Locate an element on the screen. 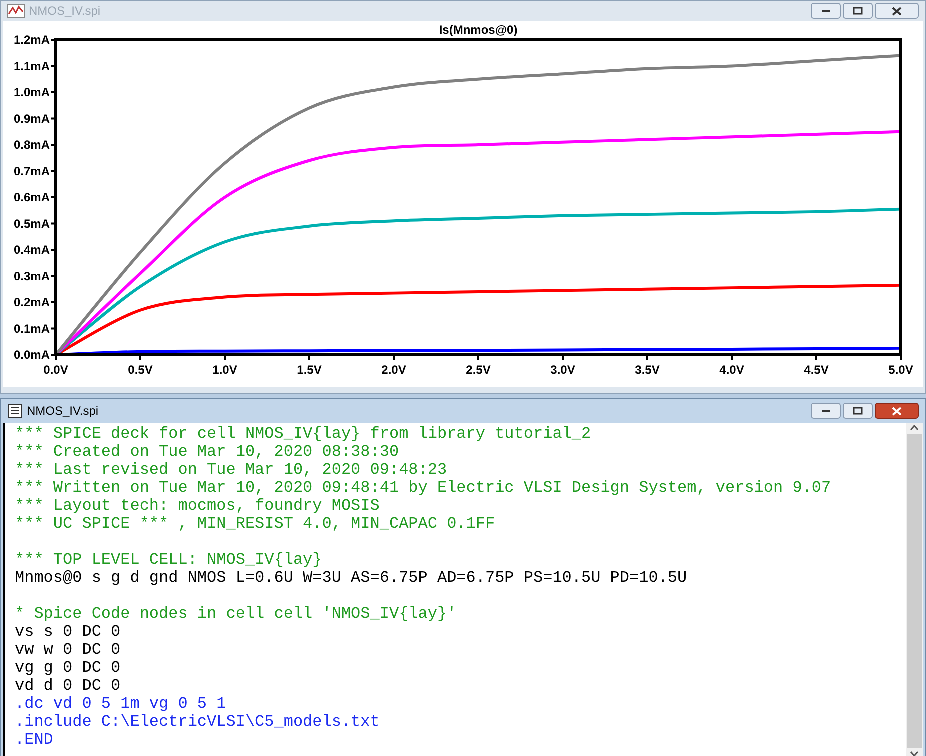 This screenshot has height=756, width=926. y-tick-label: 0.2mA is located at coordinates (32, 303).